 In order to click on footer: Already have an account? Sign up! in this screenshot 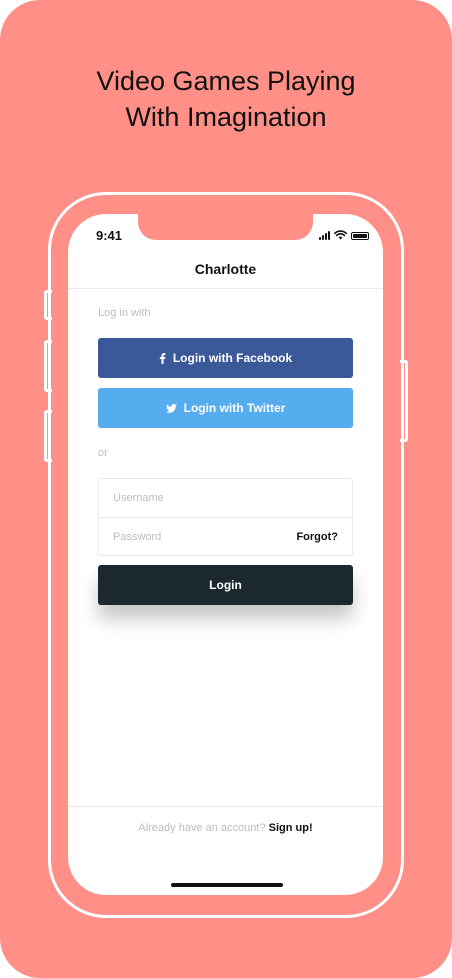, I will do `click(225, 828)`.